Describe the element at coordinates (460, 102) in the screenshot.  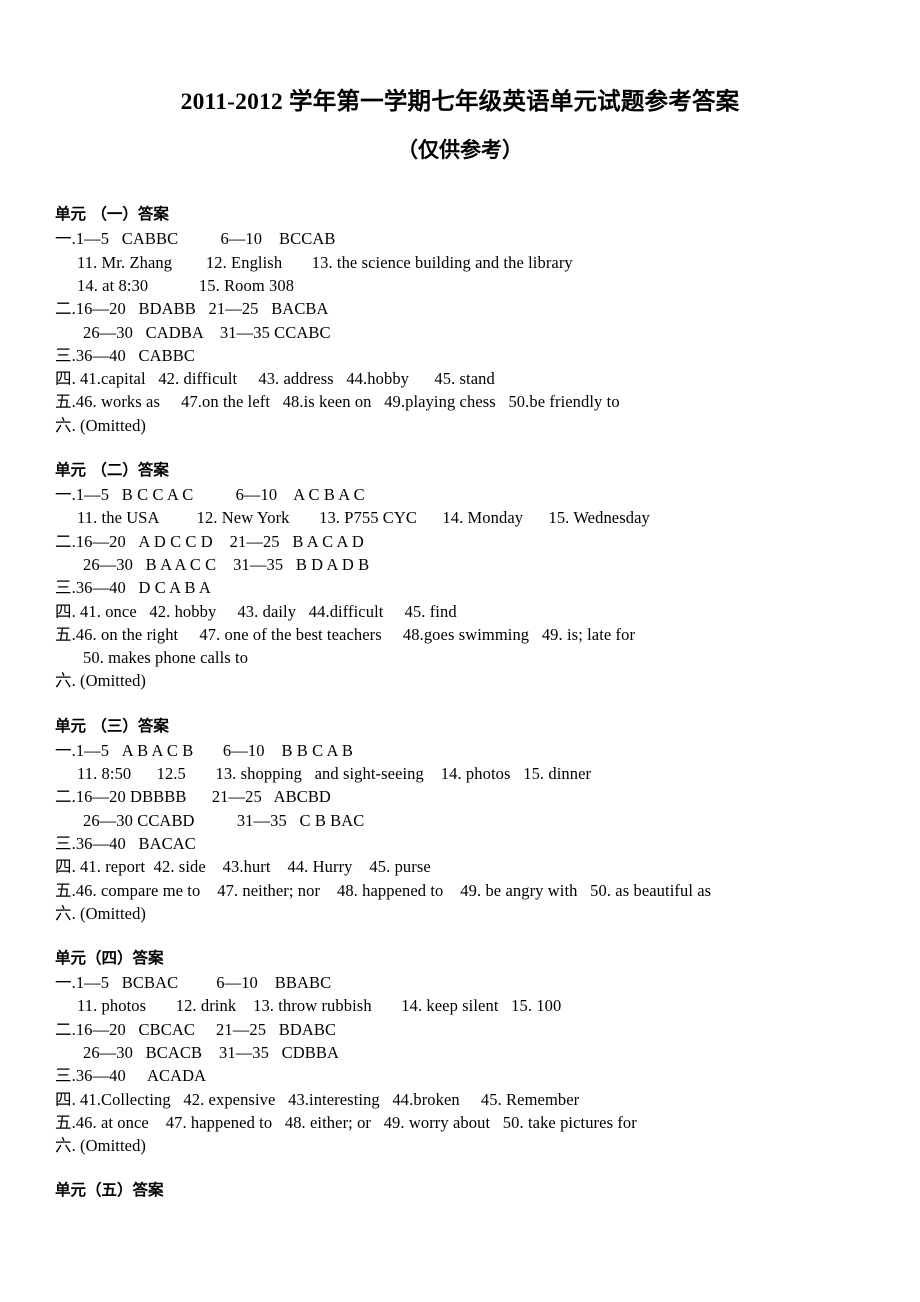
I see `page-title: 2011-2012 学年第一学期七年级英语单元试题参考答案` at that location.